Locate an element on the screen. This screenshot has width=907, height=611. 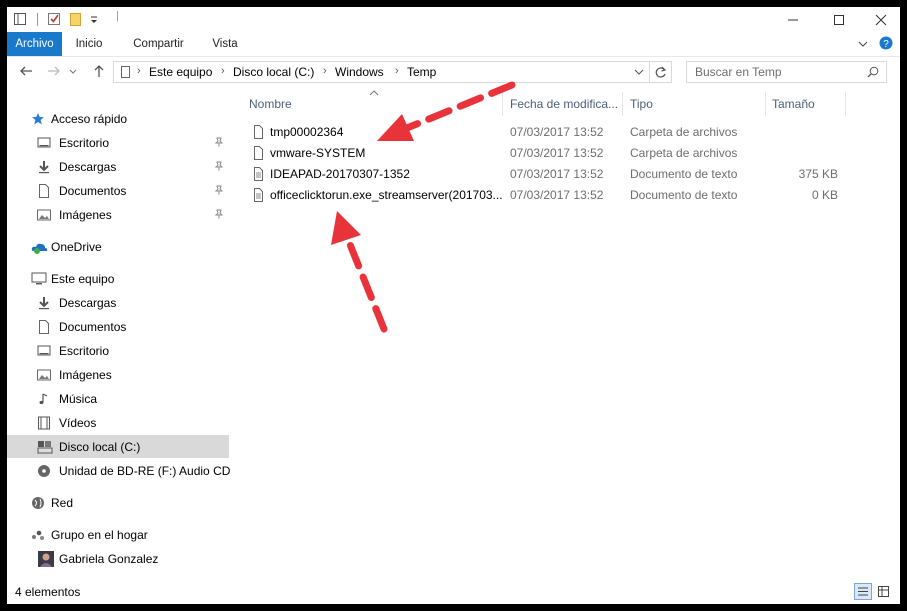
search-icon is located at coordinates (873, 72).